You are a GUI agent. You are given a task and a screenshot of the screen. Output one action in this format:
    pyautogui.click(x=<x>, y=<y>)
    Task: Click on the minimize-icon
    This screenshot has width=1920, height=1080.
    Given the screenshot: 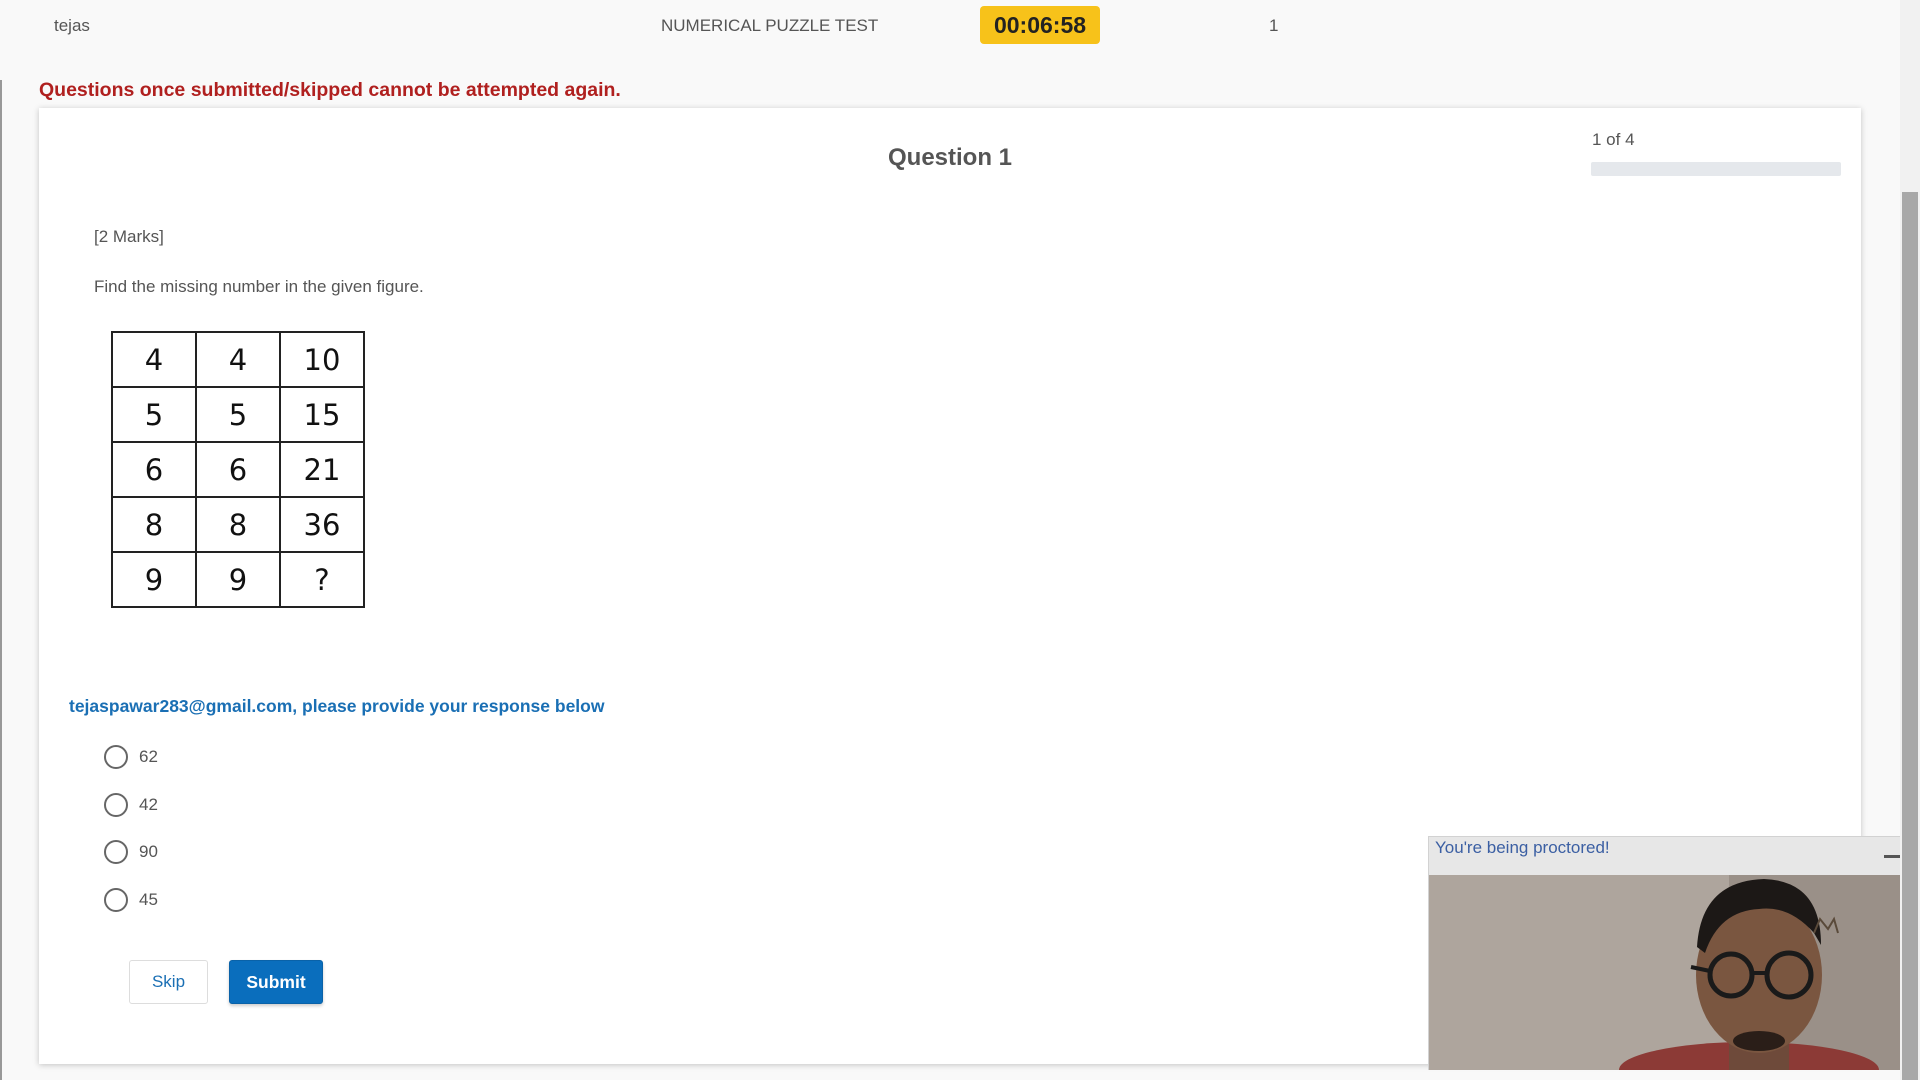 What is the action you would take?
    pyautogui.click(x=1892, y=856)
    